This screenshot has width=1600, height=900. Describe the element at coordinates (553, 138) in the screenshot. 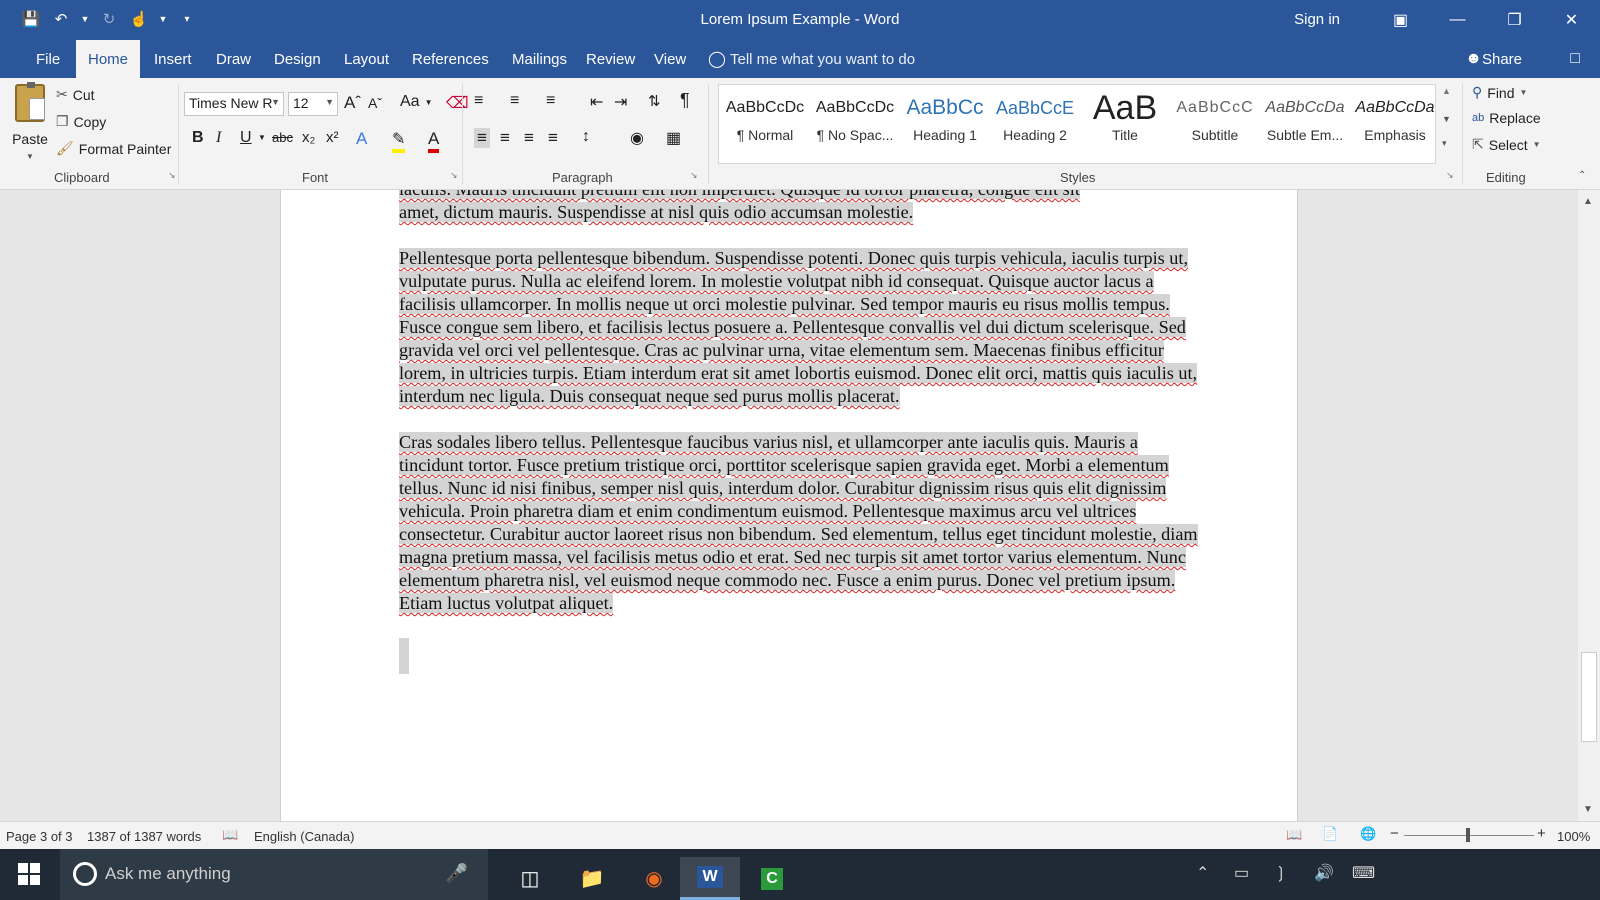

I see `justify-icon: ≡` at that location.